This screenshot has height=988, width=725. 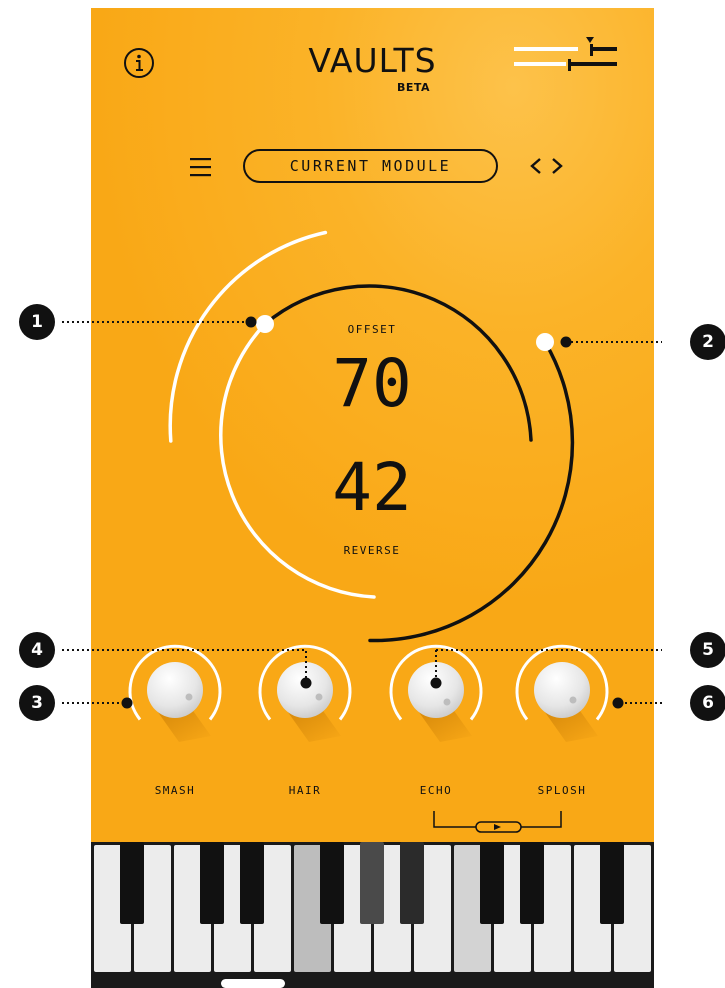 I want to click on callout-3: 3, so click(x=37, y=703).